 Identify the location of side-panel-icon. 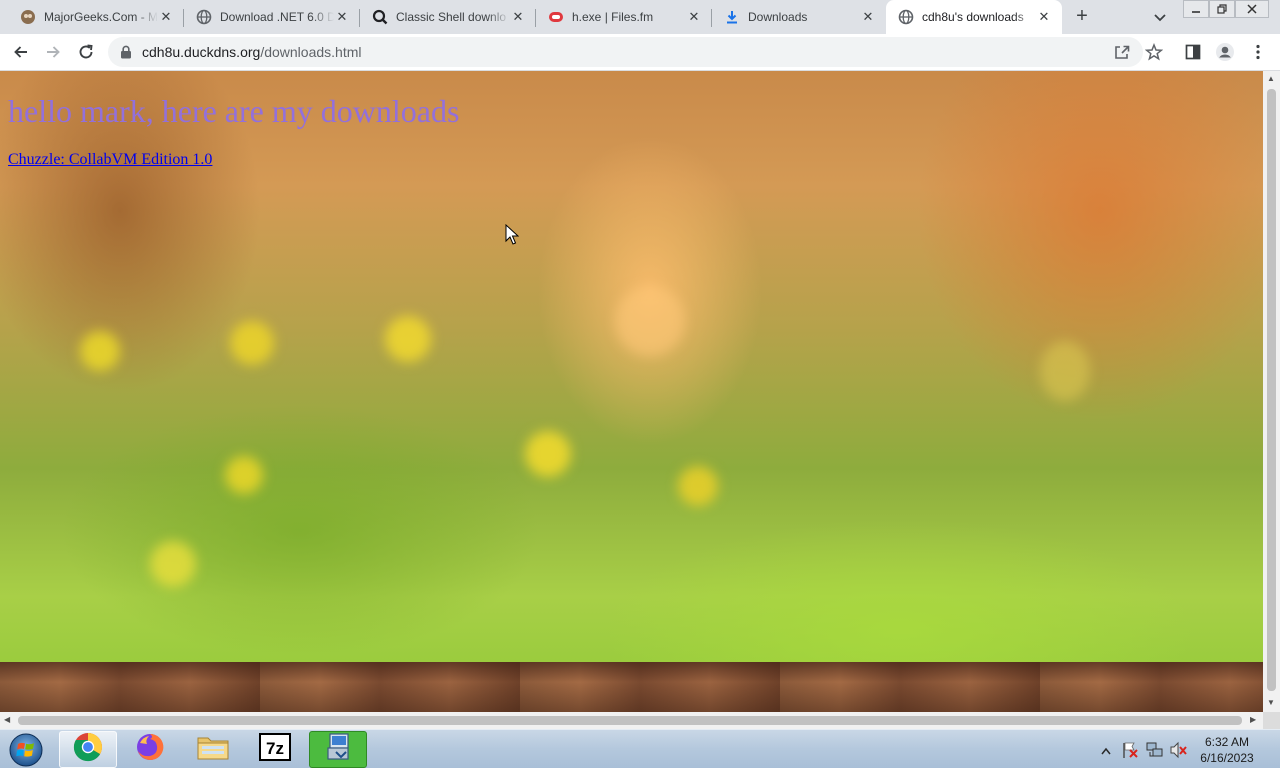
(1193, 52).